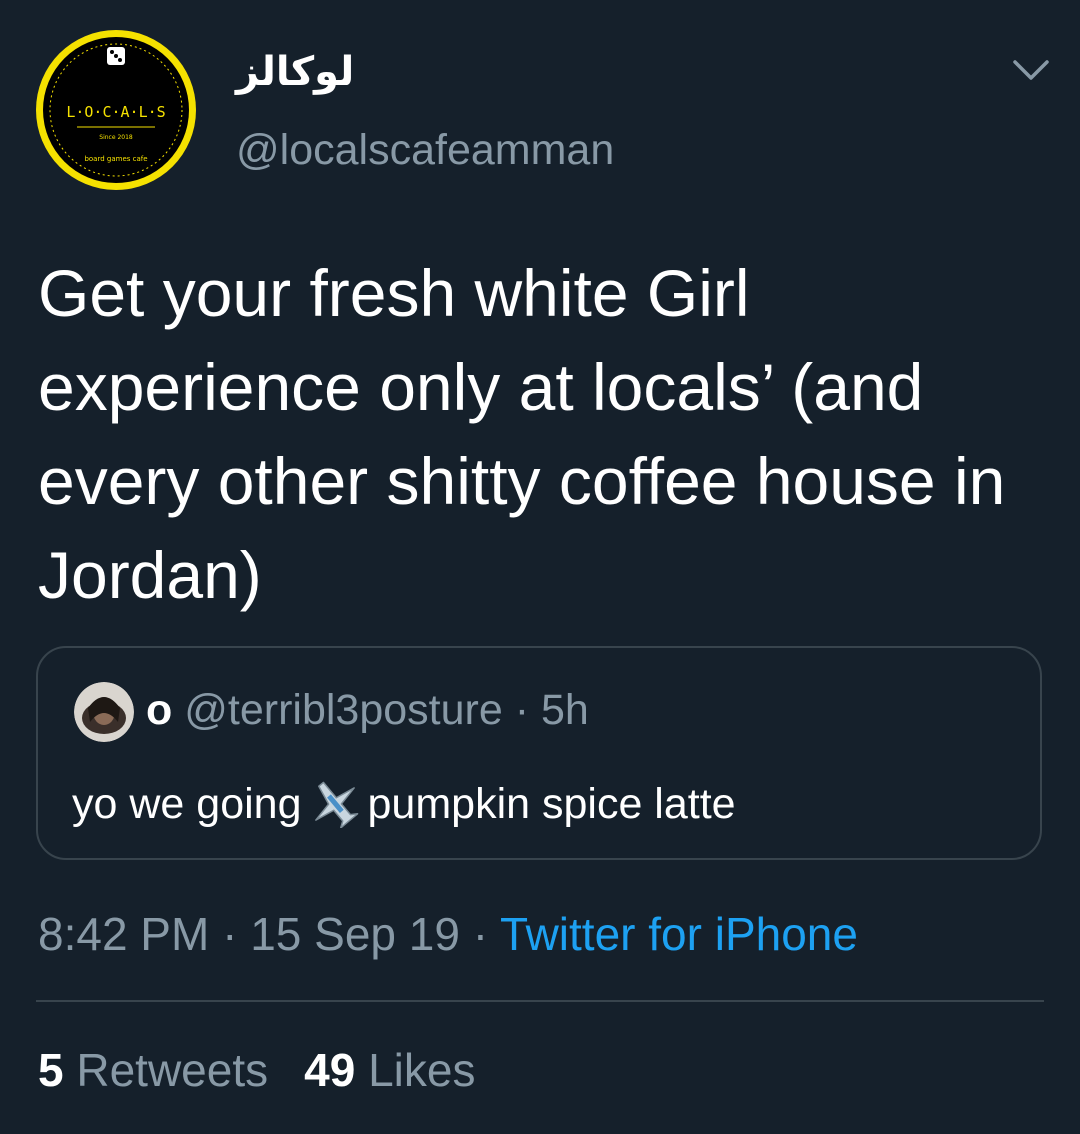 The width and height of the screenshot is (1080, 1134). What do you see at coordinates (540, 1001) in the screenshot?
I see `divider` at bounding box center [540, 1001].